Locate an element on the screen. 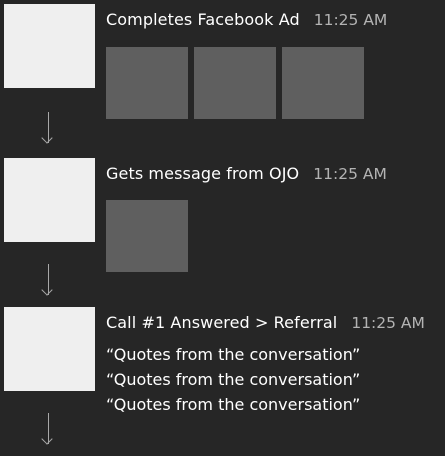  event-header: Gets message from OJO 11:25 AM is located at coordinates (246, 173).